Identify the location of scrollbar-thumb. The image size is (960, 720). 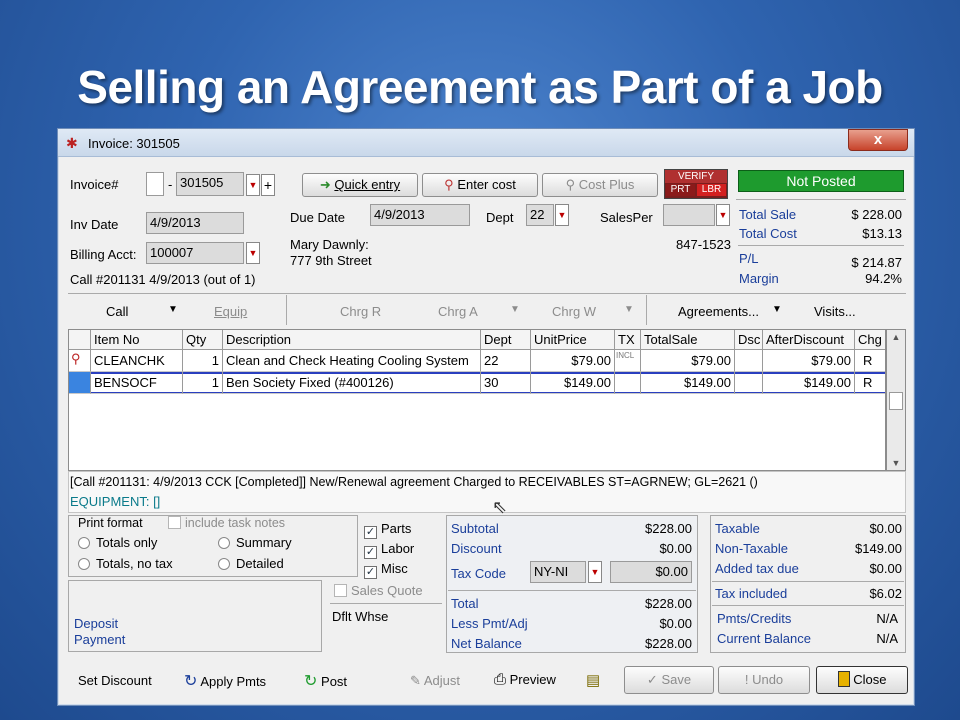
(896, 401).